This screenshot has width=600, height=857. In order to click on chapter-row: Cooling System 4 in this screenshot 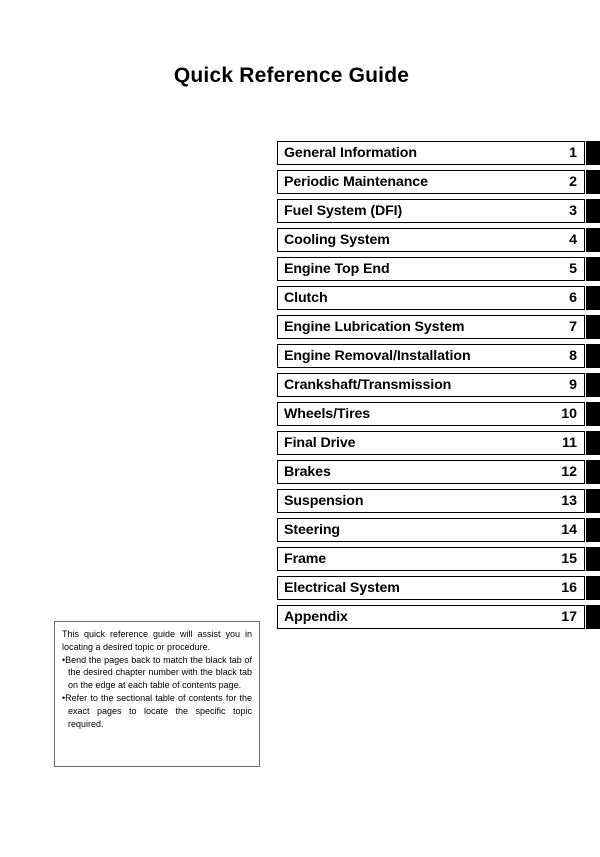, I will do `click(438, 240)`.